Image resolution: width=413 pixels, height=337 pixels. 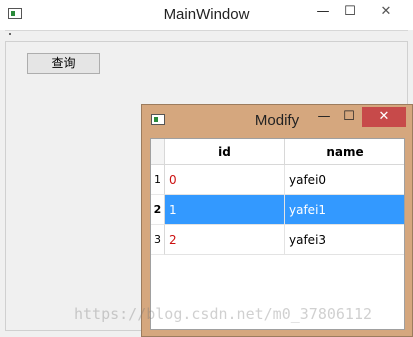 I want to click on minimize-button: —, so click(x=323, y=12).